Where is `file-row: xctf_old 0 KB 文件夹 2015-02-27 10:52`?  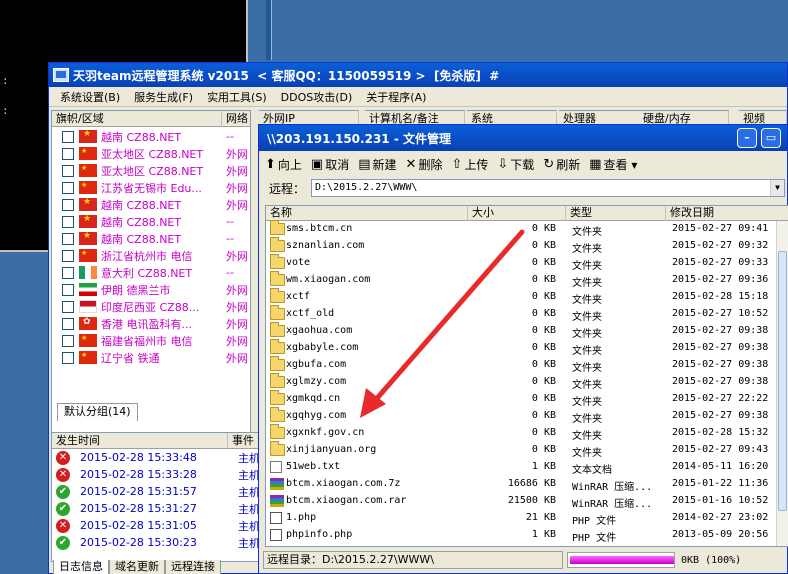
file-row: xctf_old 0 KB 文件夹 2015-02-27 10:52 is located at coordinates (527, 314).